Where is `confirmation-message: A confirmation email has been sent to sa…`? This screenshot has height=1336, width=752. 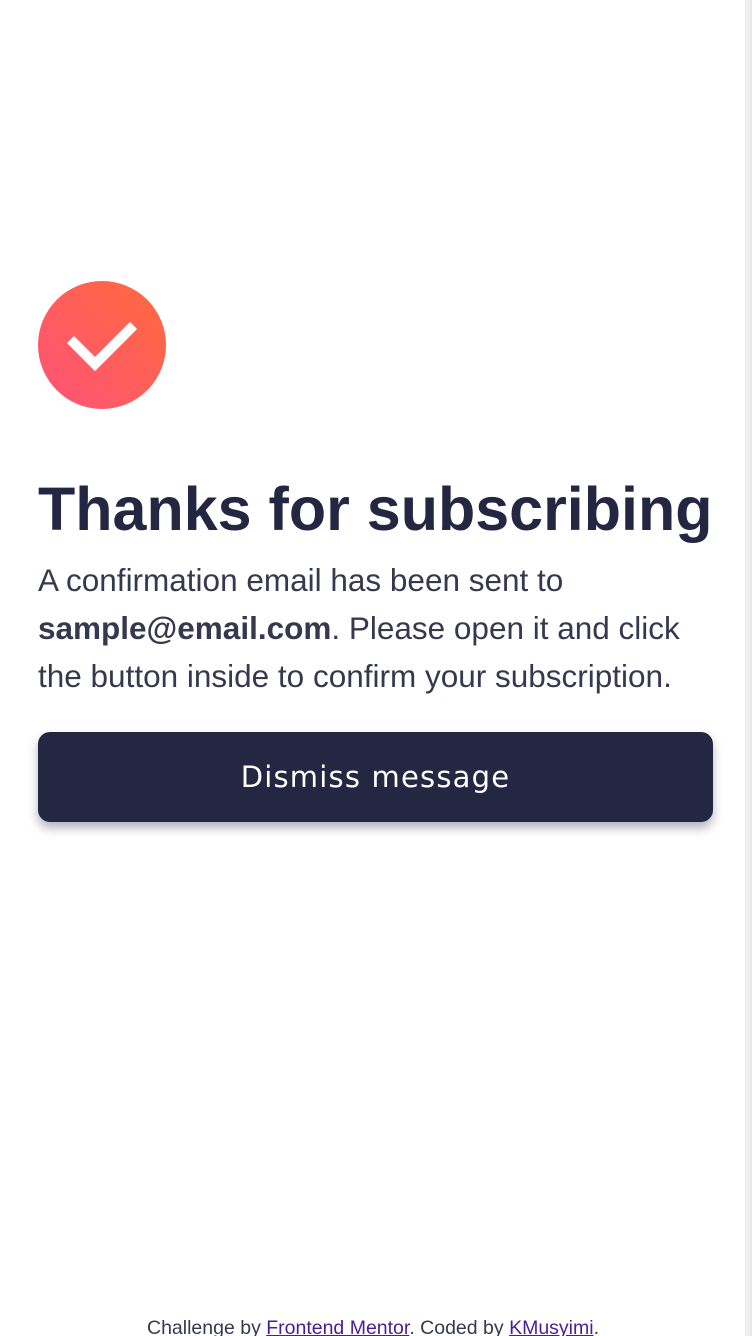 confirmation-message: A confirmation email has been sent to sa… is located at coordinates (378, 628).